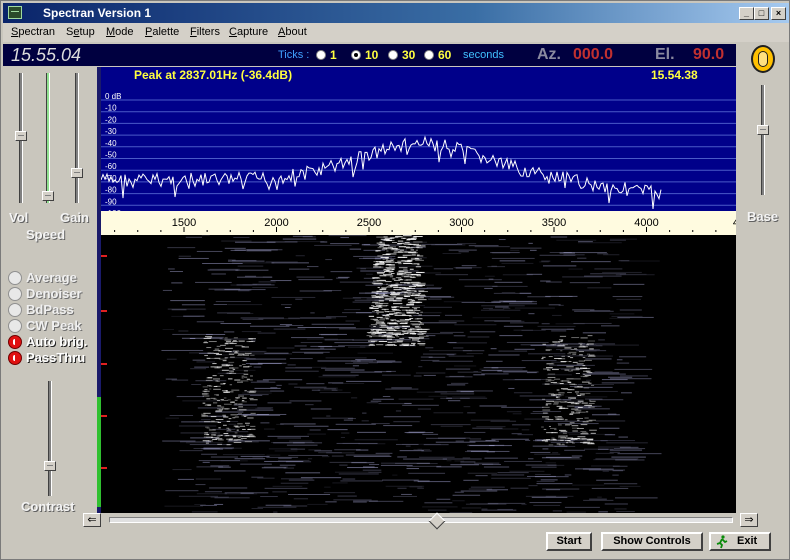 Image resolution: width=790 pixels, height=560 pixels. I want to click on spectran-app-icon, so click(15, 12).